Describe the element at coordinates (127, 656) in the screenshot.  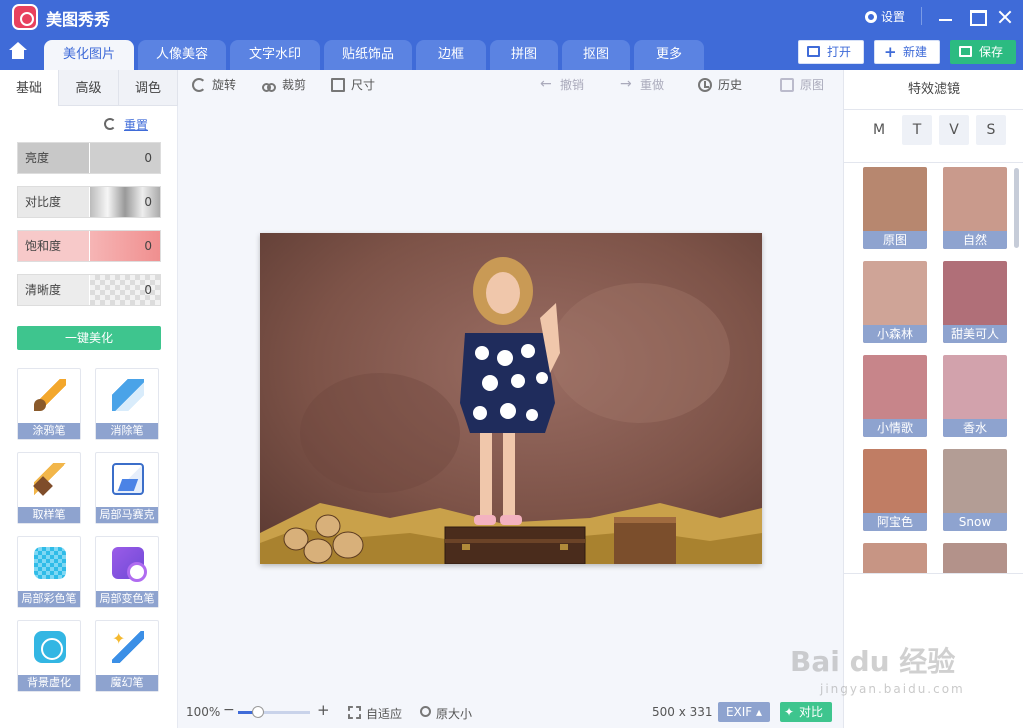
I see `magic-pen-tool: 魔幻笔` at that location.